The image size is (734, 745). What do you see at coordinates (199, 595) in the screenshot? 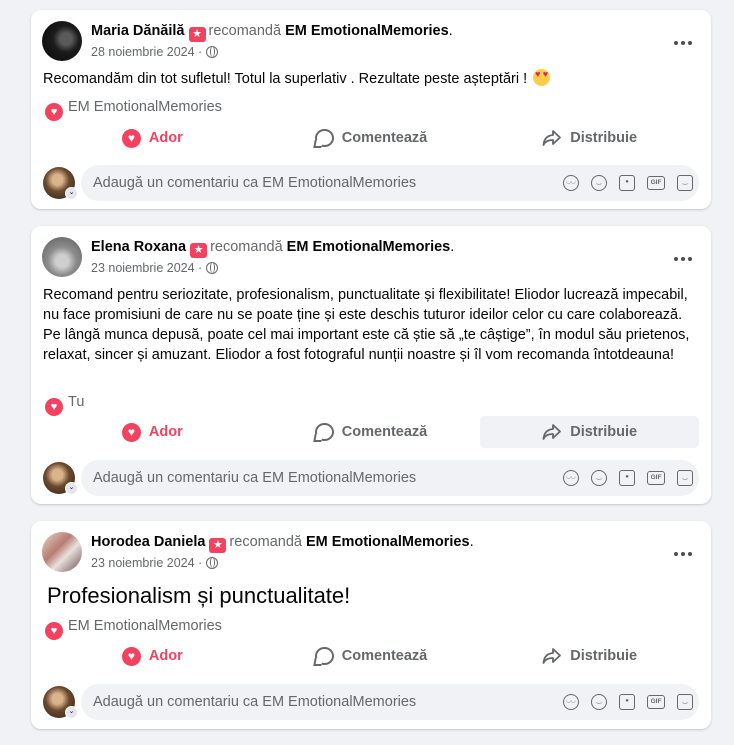
I see `post-text-content: Profesionalism și punctualitate!` at bounding box center [199, 595].